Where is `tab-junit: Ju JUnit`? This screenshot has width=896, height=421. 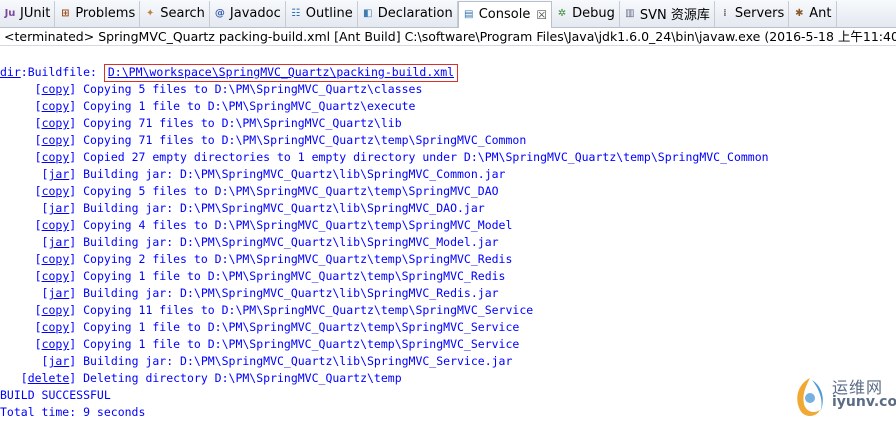
tab-junit: Ju JUnit is located at coordinates (28, 13).